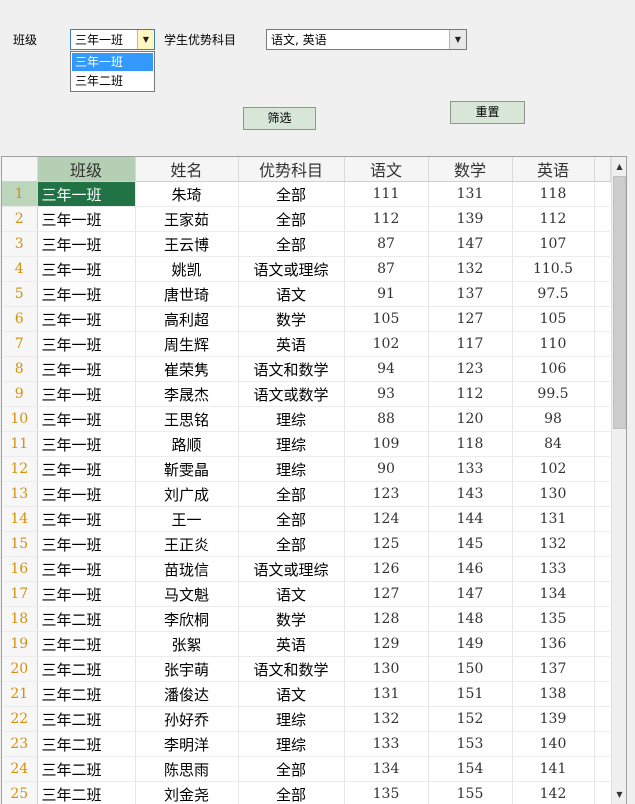 The width and height of the screenshot is (635, 804). I want to click on cell-math: 139, so click(470, 219).